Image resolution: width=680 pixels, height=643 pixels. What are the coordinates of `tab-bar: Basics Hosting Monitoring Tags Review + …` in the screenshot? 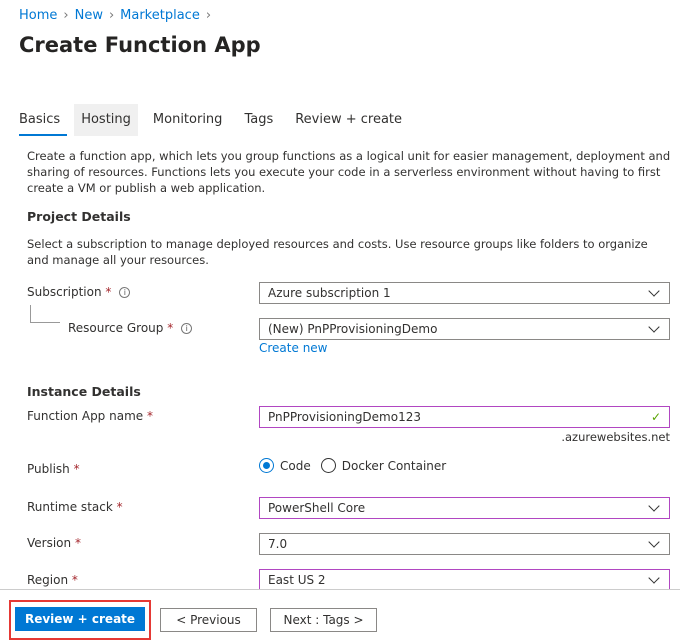 It's located at (214, 120).